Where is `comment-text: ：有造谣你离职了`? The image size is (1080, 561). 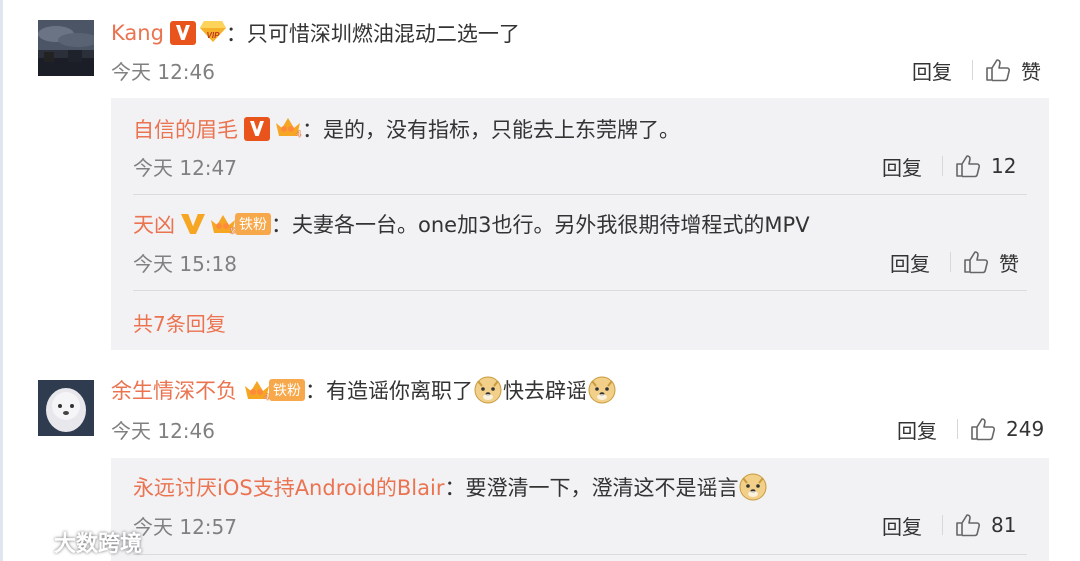 comment-text: ：有造谣你离职了 is located at coordinates (389, 391).